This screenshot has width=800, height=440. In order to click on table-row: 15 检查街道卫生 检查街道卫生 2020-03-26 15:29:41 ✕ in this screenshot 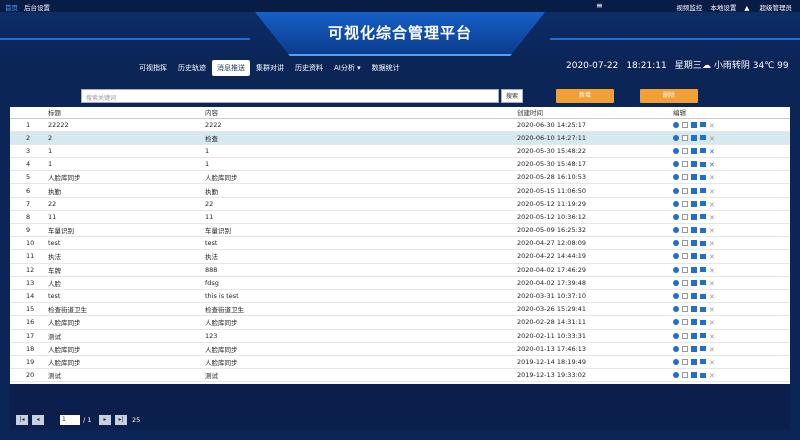, I will do `click(400, 309)`.